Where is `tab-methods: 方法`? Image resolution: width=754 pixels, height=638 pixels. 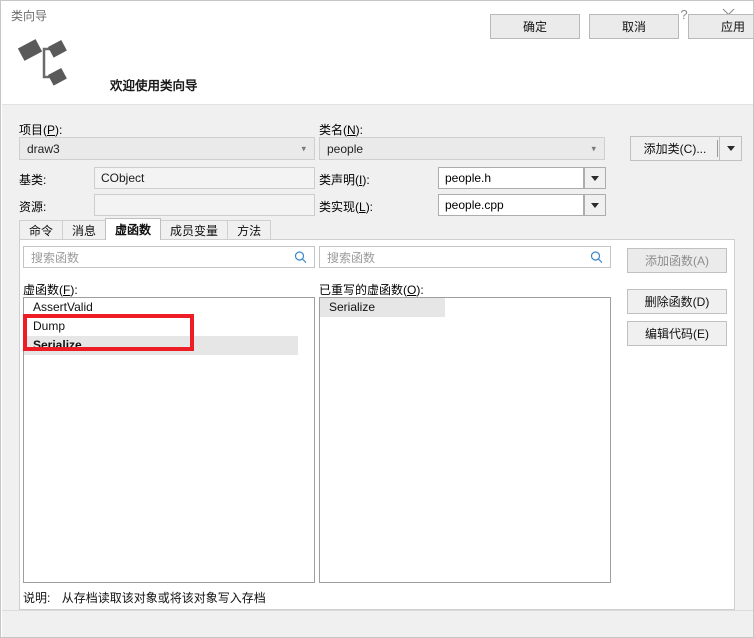
tab-methods: 方法 is located at coordinates (249, 230).